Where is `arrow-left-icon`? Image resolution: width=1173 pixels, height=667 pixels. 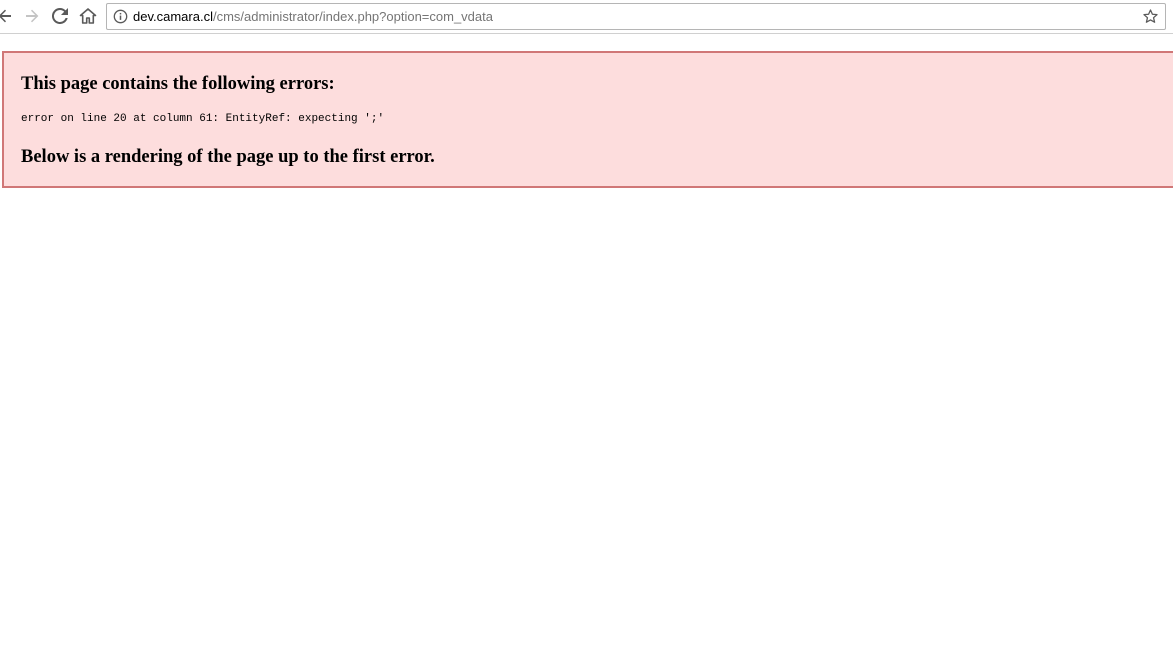
arrow-left-icon is located at coordinates (5, 16).